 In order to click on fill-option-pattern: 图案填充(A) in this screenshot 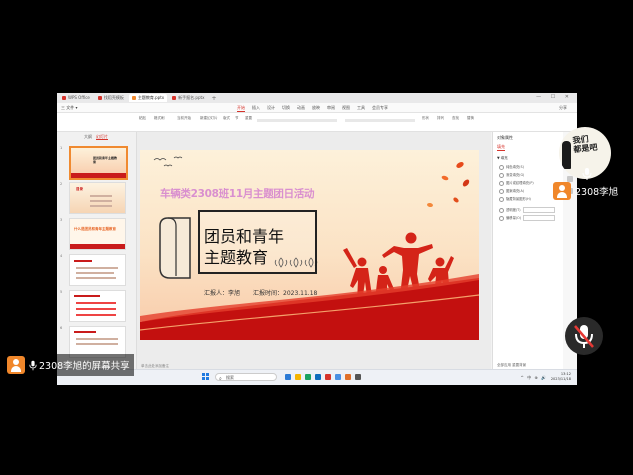, I will do `click(511, 191)`.